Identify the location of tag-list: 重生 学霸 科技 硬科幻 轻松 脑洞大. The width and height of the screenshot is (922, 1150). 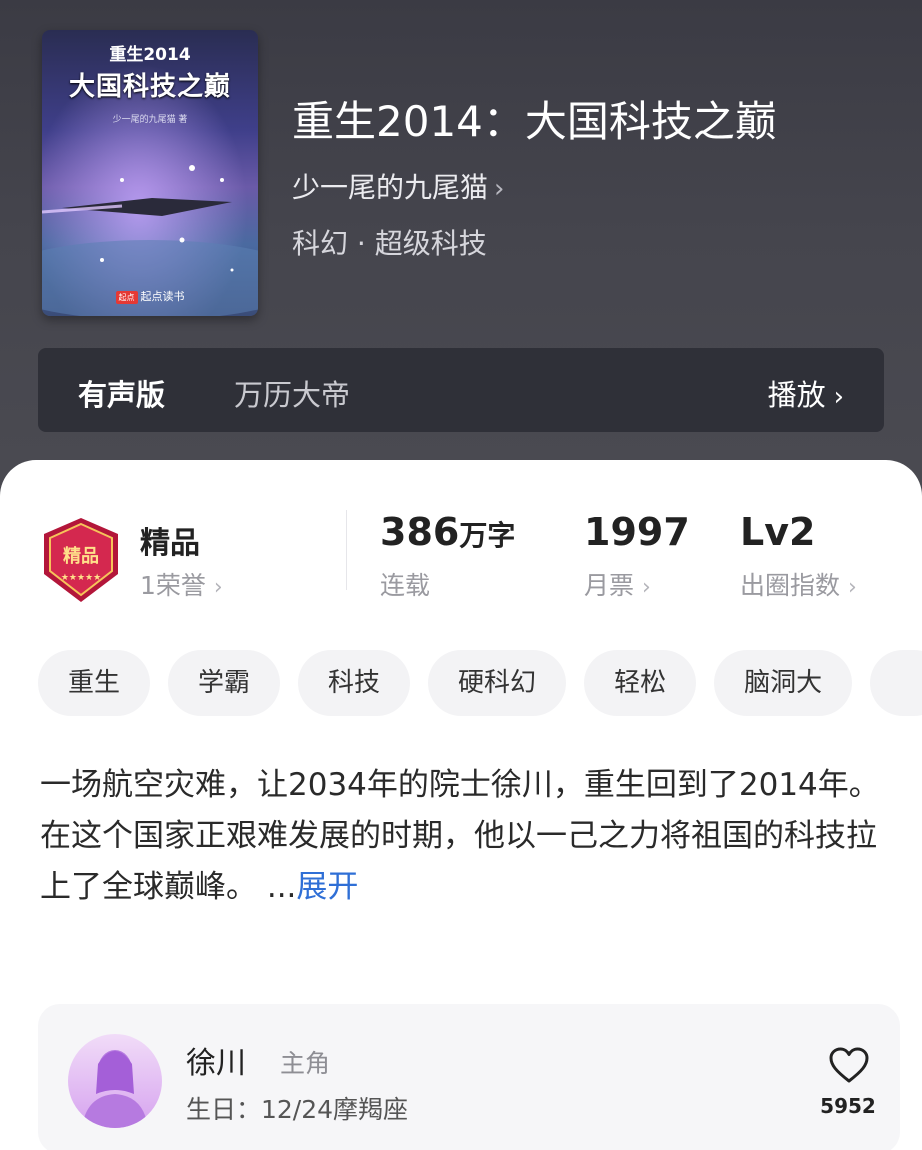
(480, 684).